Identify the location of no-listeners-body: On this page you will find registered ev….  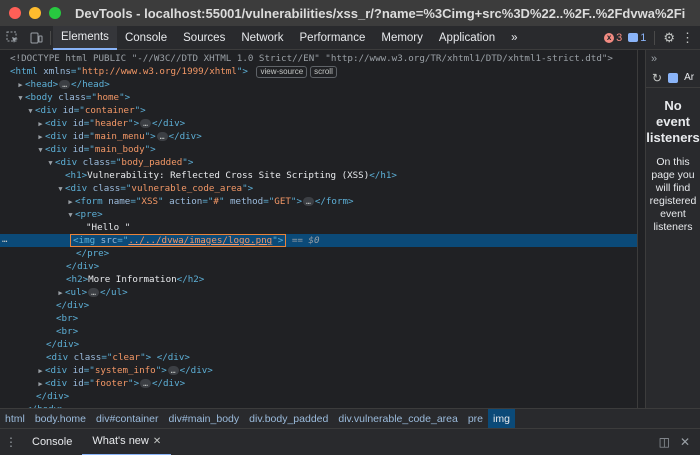
(673, 194).